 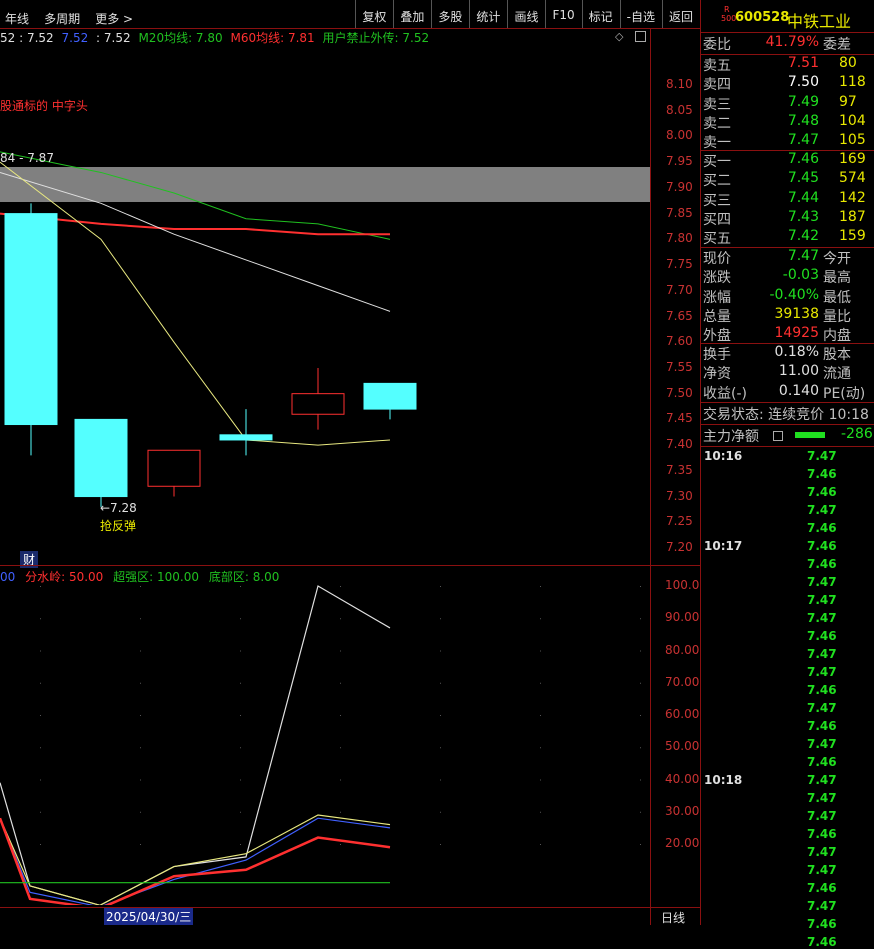 I want to click on price-tick-label: 7.55, so click(x=679, y=366).